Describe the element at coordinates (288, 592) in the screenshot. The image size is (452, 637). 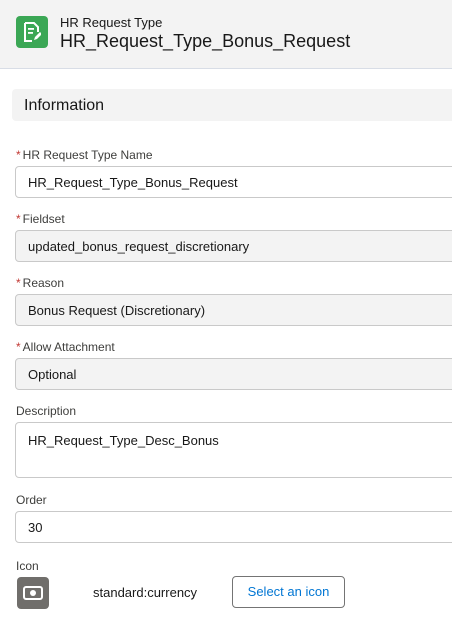
I see `select-icon-button: Select an icon` at that location.